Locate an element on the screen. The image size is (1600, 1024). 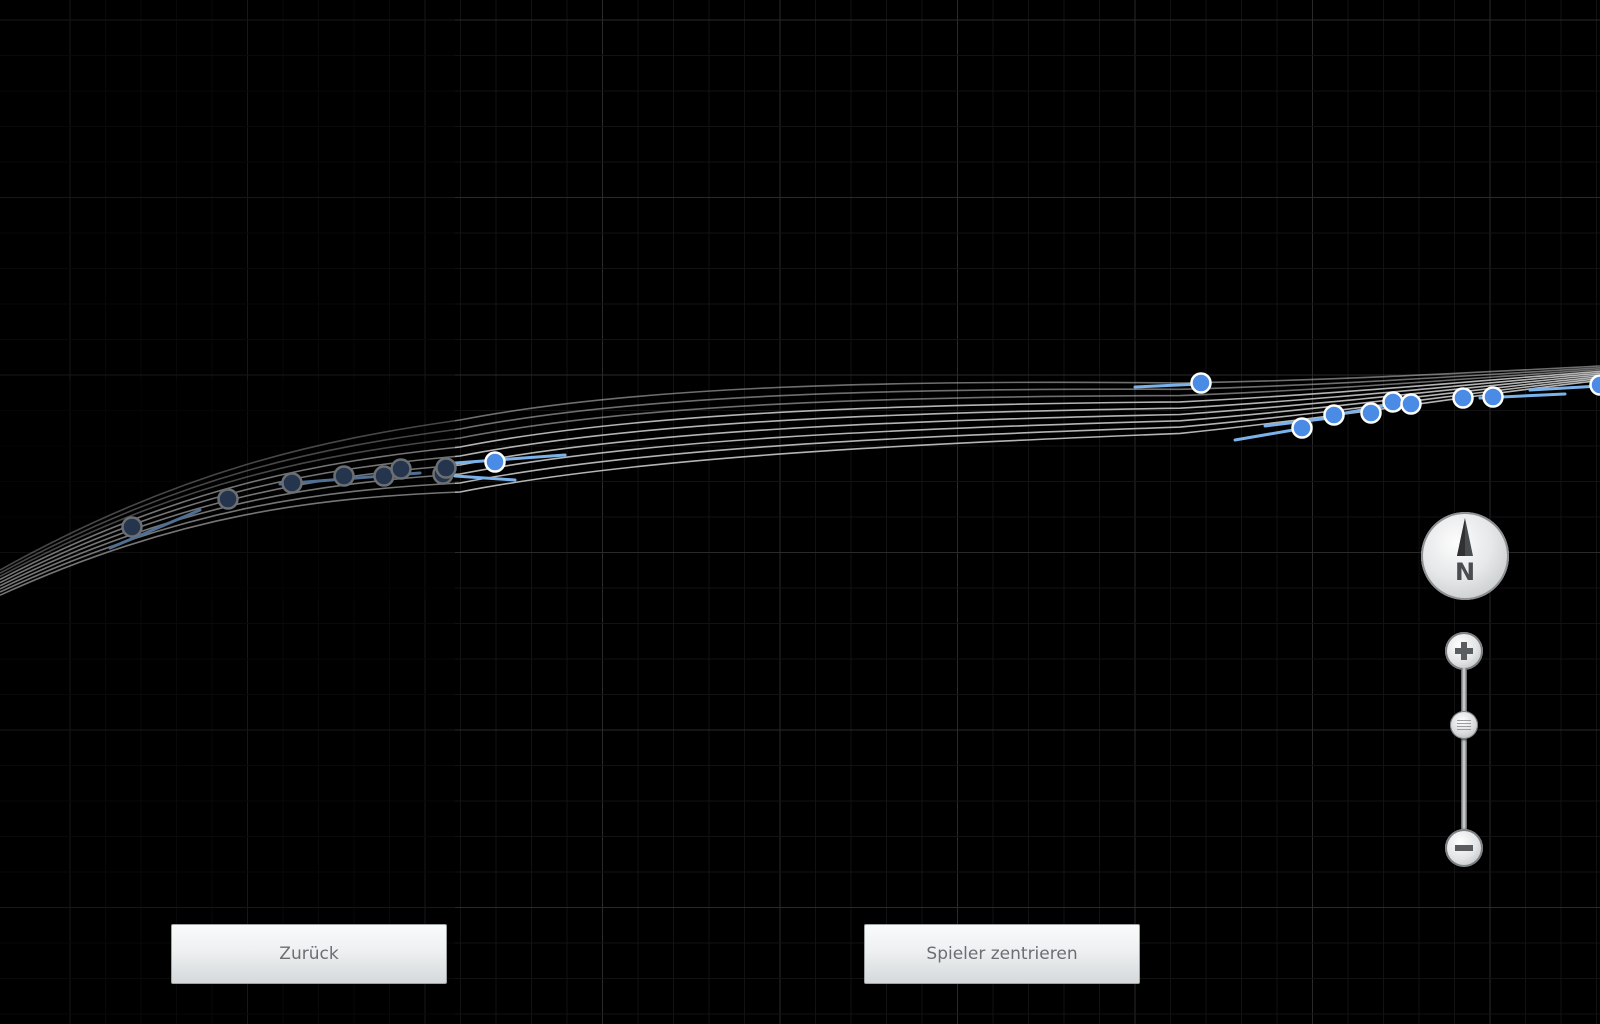
back-button: Zurück is located at coordinates (309, 954).